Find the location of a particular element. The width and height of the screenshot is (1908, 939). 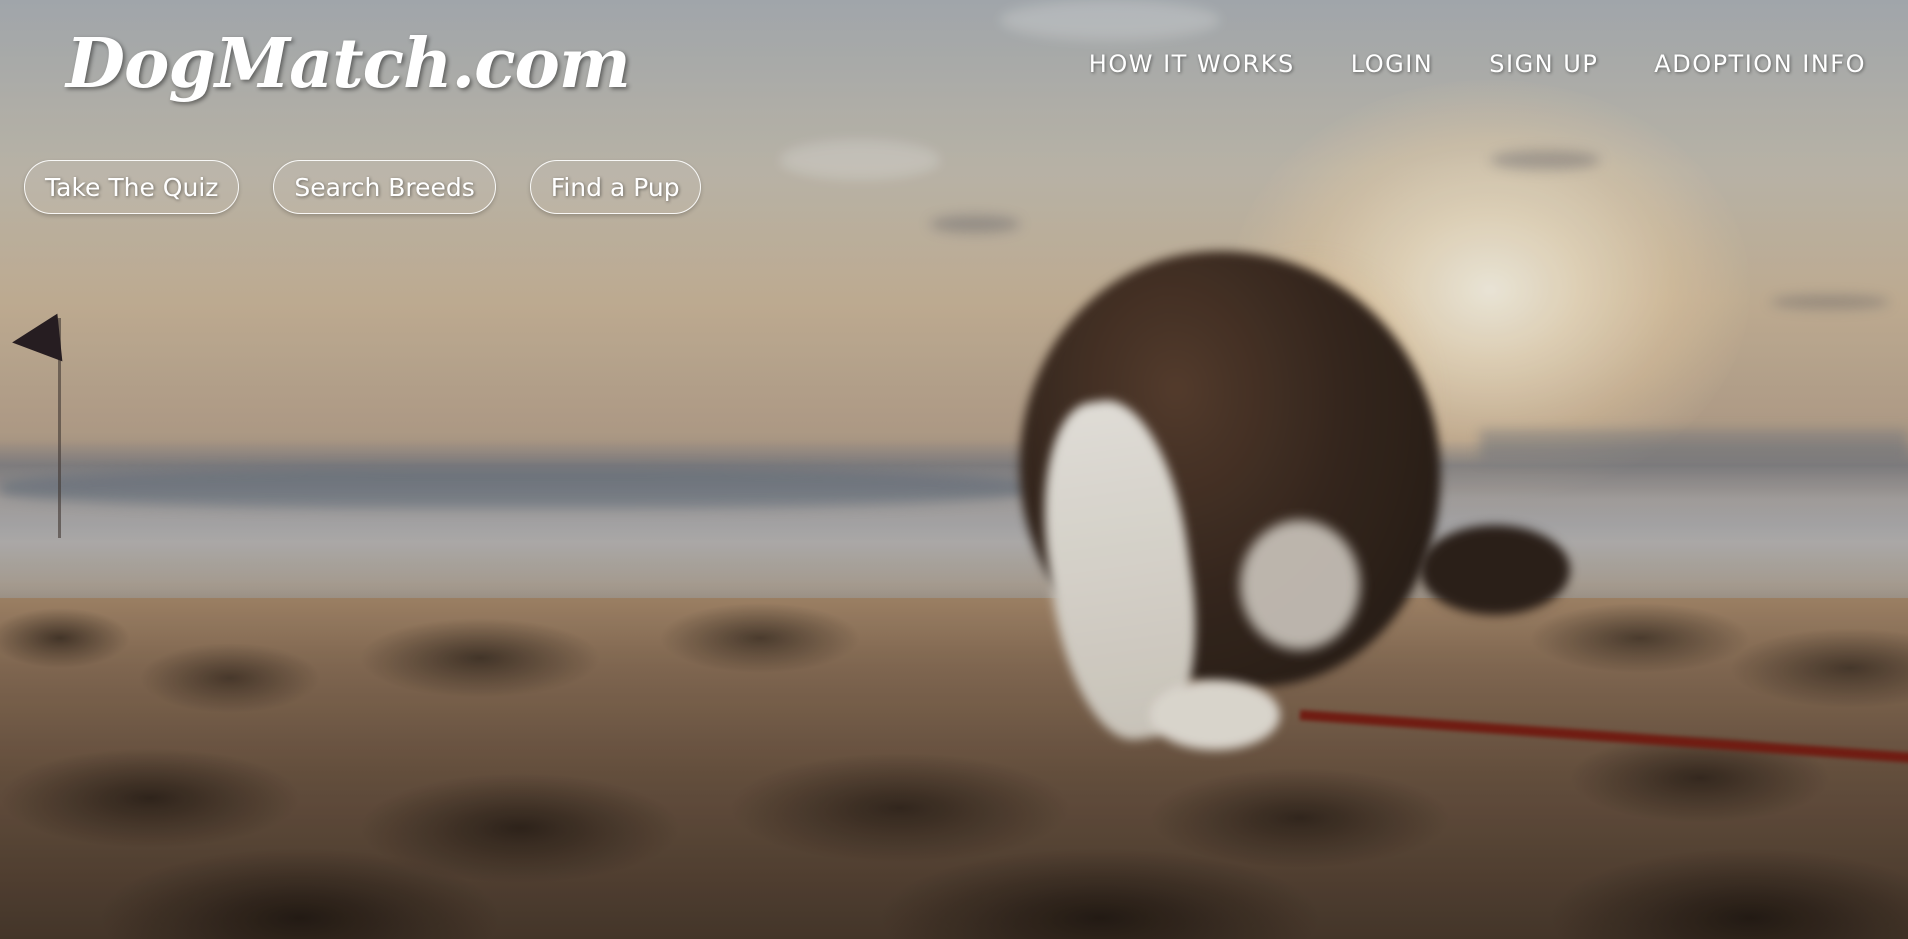

search-breeds-button: Search Breeds is located at coordinates (384, 187).